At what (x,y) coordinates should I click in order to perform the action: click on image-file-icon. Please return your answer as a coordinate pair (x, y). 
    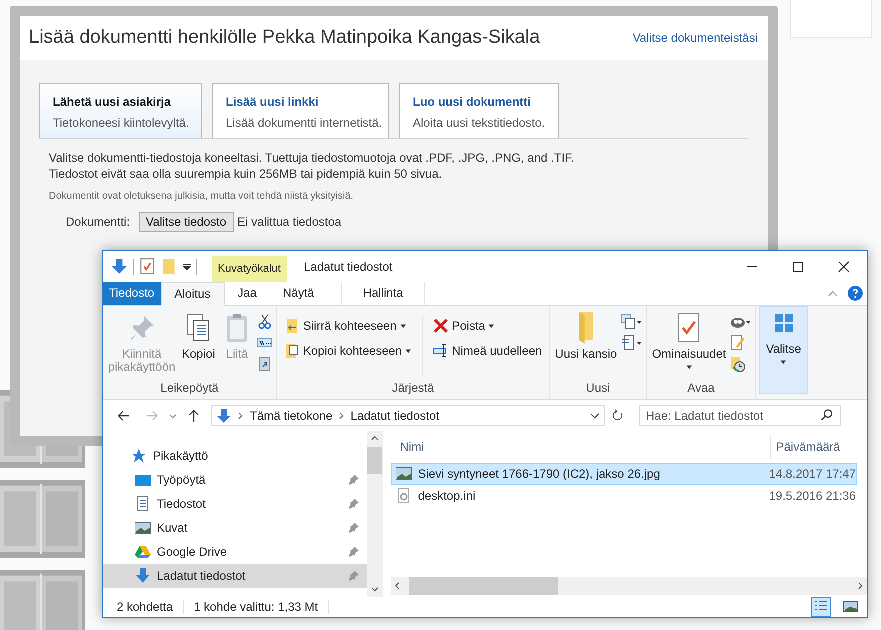
    Looking at the image, I should click on (404, 474).